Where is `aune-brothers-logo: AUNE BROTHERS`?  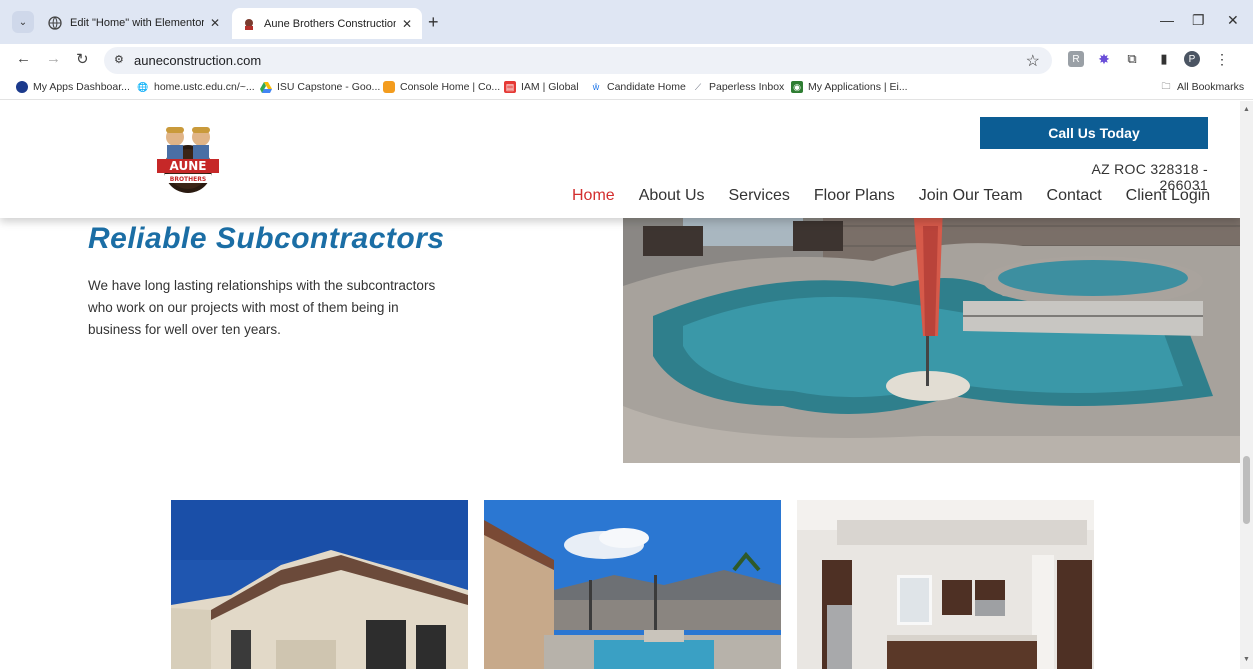 aune-brothers-logo: AUNE BROTHERS is located at coordinates (188, 159).